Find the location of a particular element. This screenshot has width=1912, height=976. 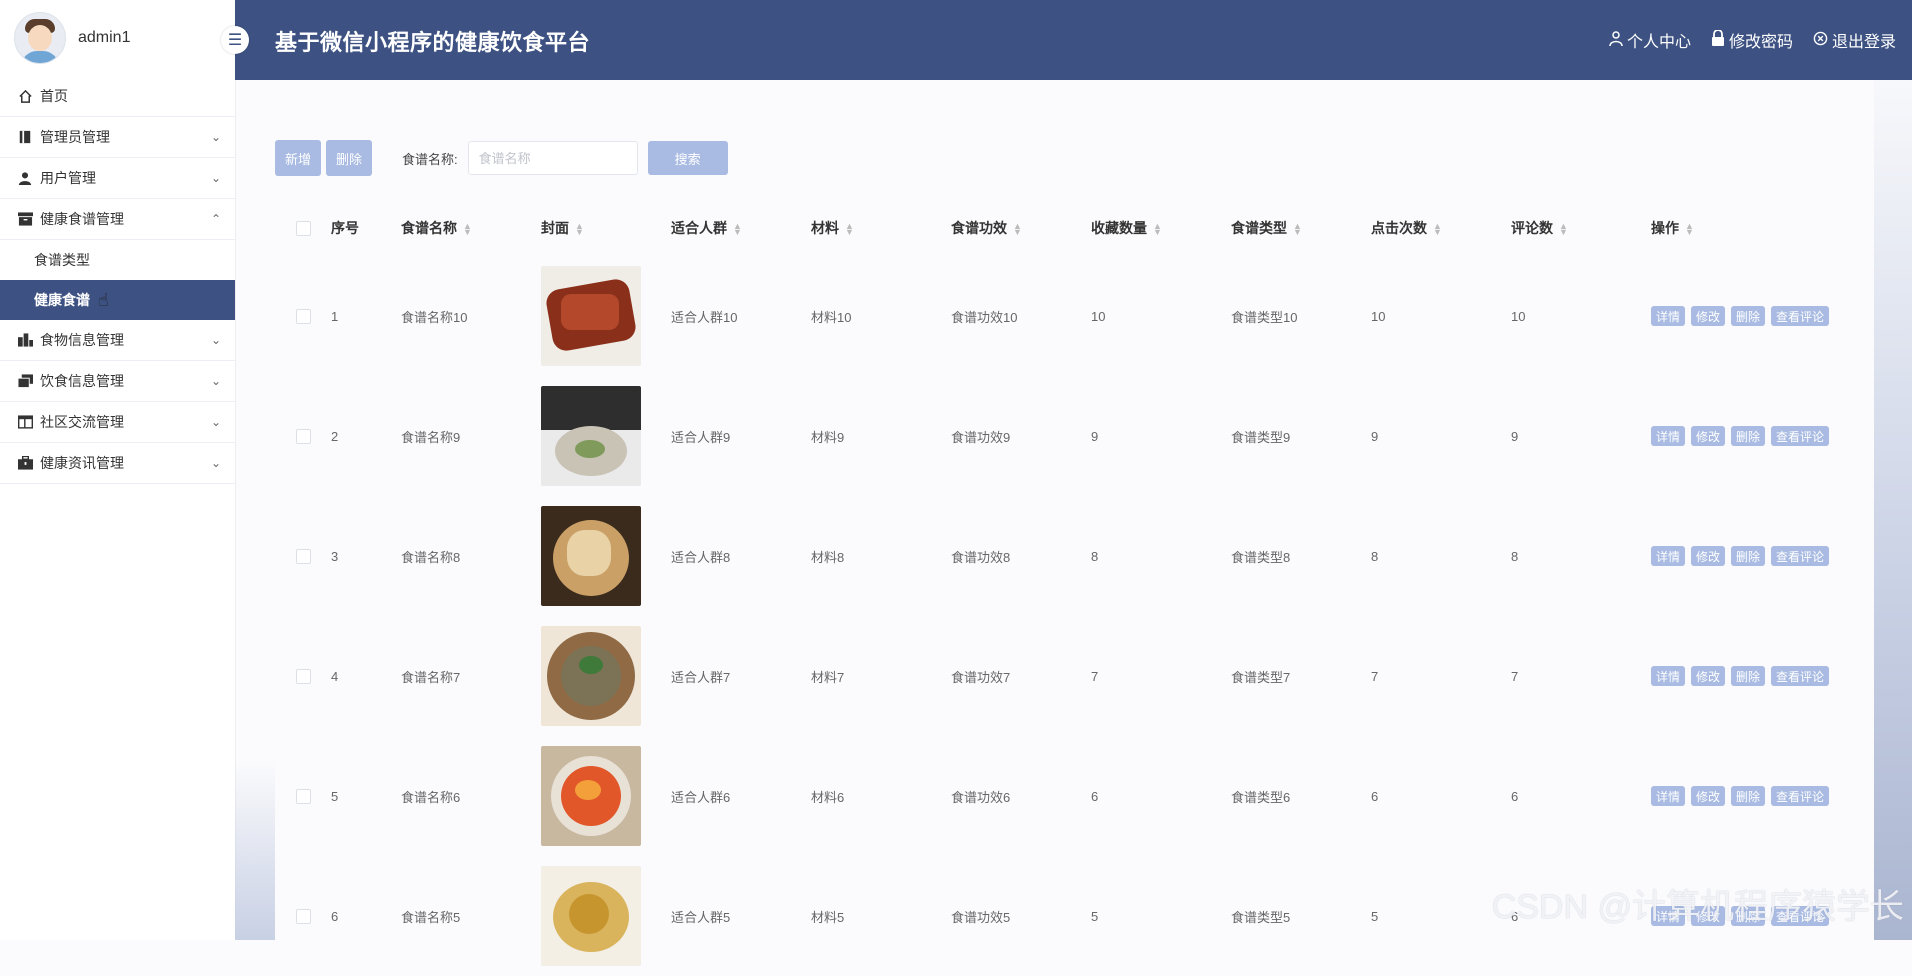

header-cell: 操作 ▲ ▼ is located at coordinates (1751, 228).